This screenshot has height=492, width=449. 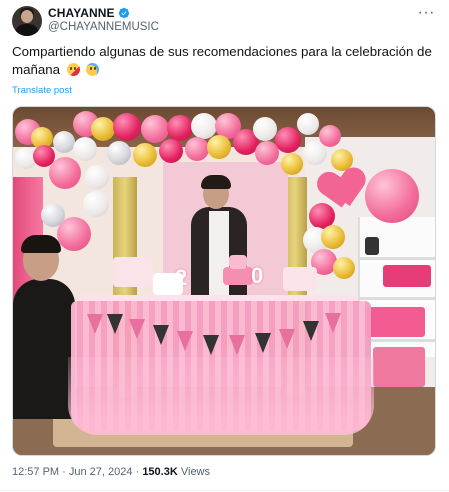 I want to click on display-name: CHAYANNE, so click(x=81, y=13).